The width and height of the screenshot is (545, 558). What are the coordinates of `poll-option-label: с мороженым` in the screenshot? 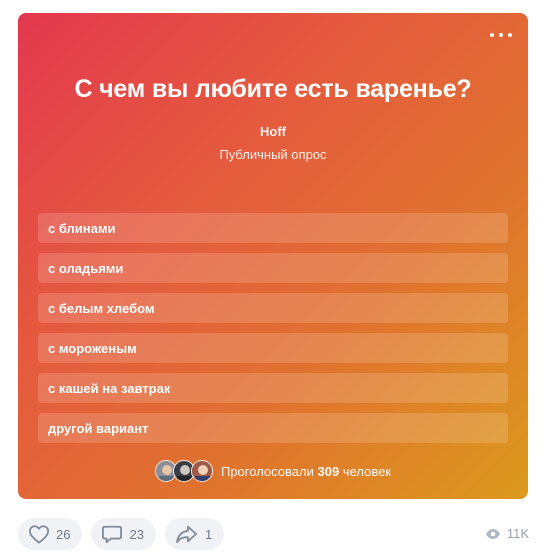 It's located at (92, 348).